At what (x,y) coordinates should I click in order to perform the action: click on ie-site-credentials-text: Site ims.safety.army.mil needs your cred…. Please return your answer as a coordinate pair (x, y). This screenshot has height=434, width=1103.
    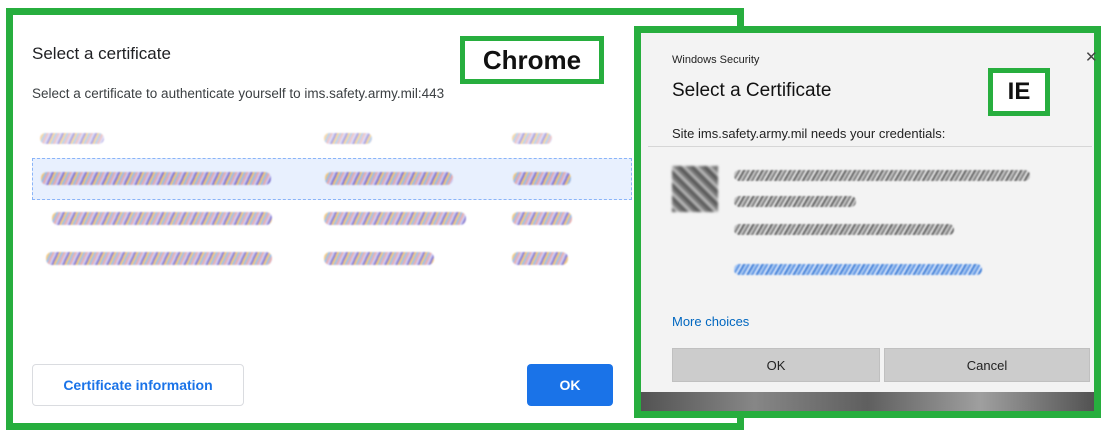
    Looking at the image, I should click on (809, 133).